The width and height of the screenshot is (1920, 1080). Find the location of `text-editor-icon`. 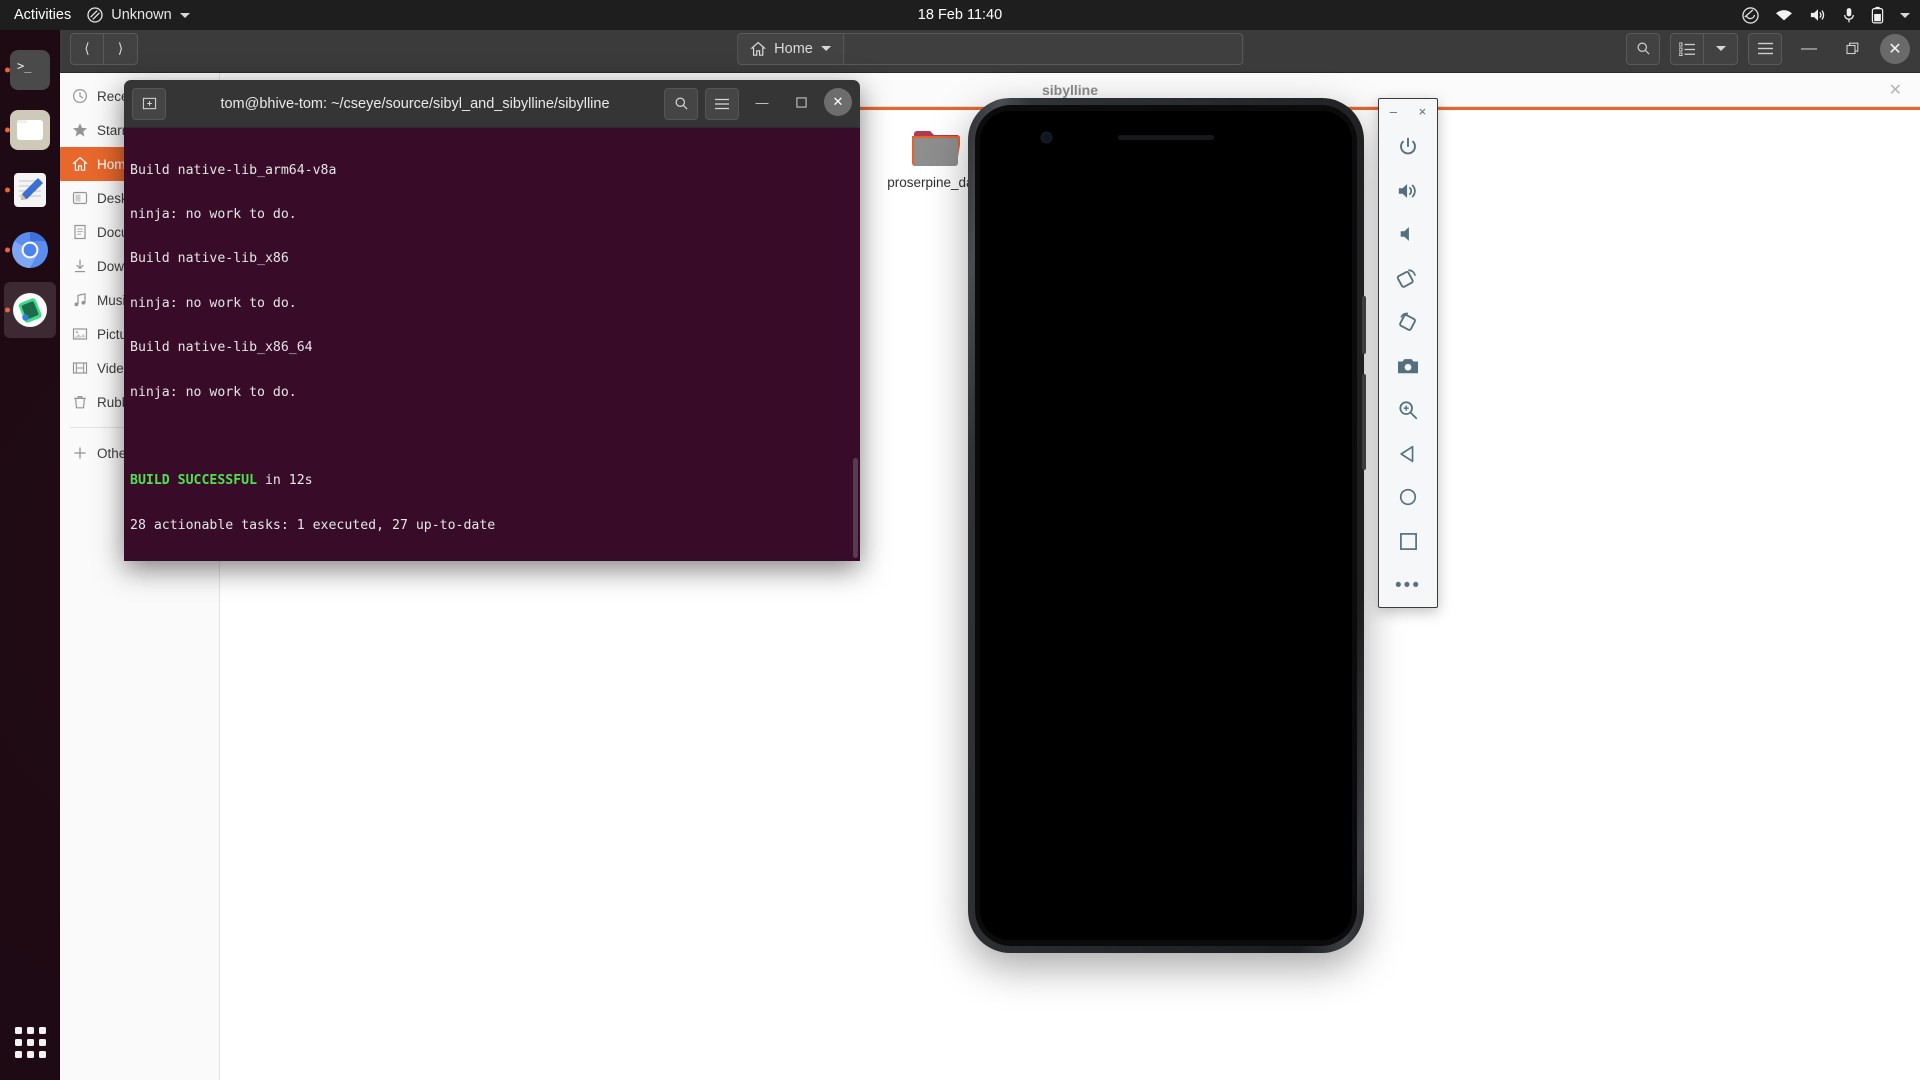

text-editor-icon is located at coordinates (30, 190).